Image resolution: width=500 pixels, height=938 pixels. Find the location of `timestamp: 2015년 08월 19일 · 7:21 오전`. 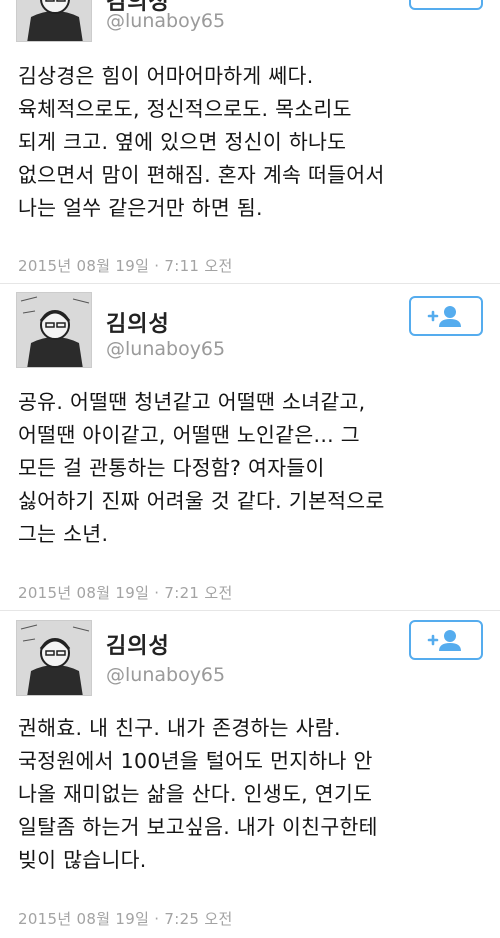

timestamp: 2015년 08월 19일 · 7:21 오전 is located at coordinates (125, 592).